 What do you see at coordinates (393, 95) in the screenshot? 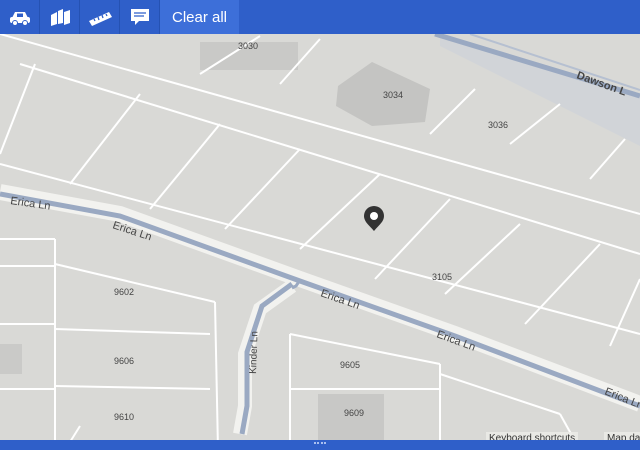
I see `lot-number-3034: 3034` at bounding box center [393, 95].